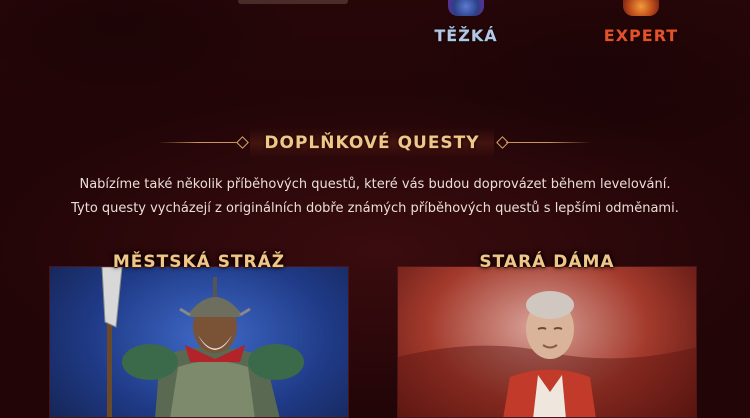  What do you see at coordinates (199, 342) in the screenshot?
I see `city-guard-portrait` at bounding box center [199, 342].